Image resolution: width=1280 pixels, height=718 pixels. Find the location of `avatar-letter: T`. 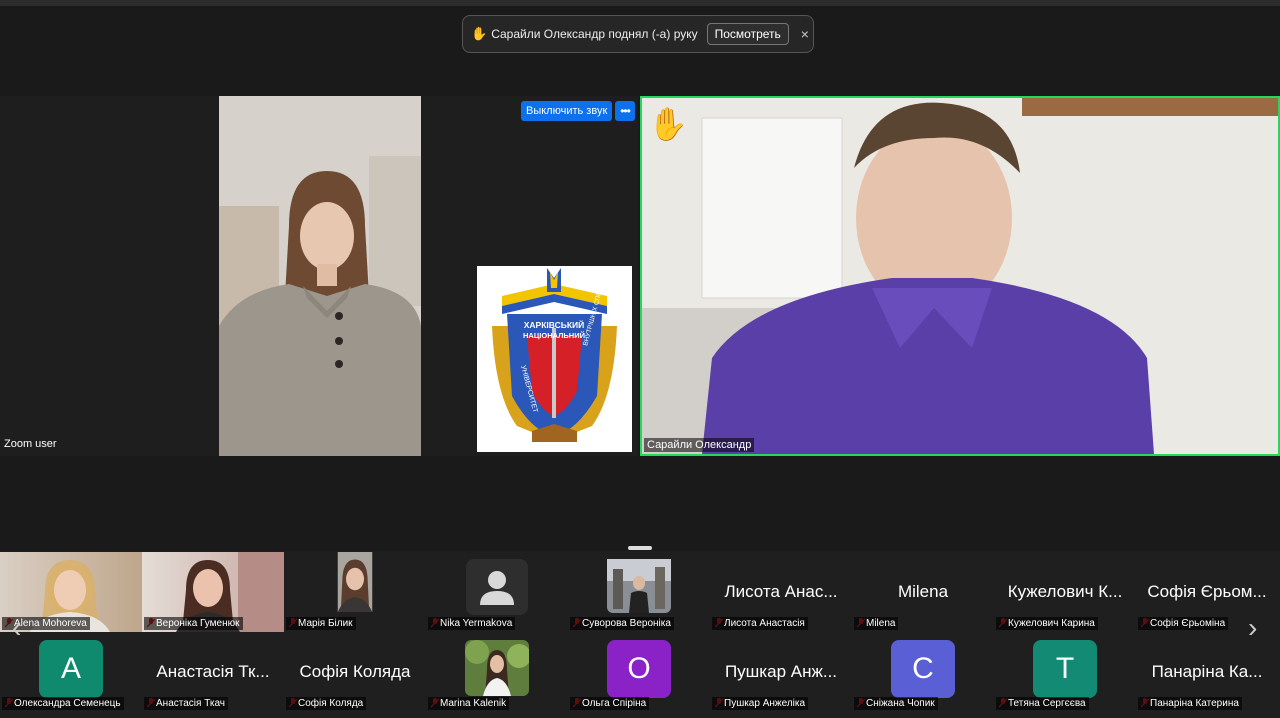

avatar-letter: T is located at coordinates (1065, 669).